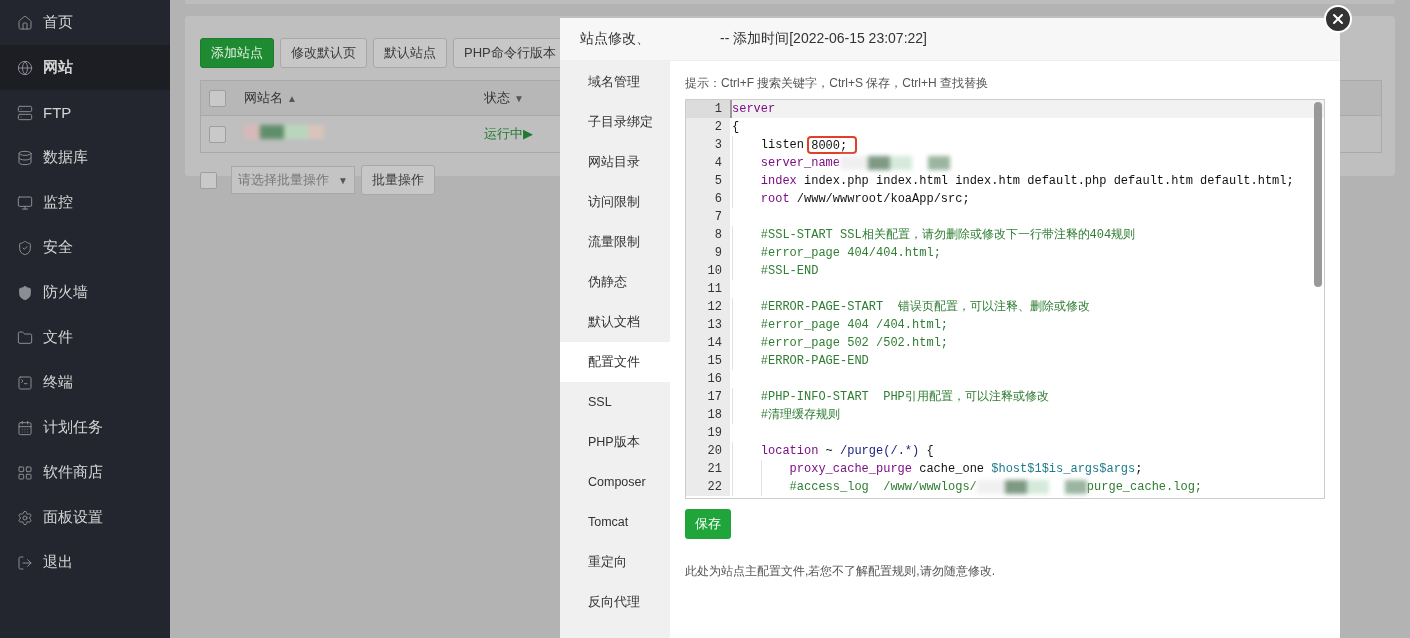 This screenshot has width=1410, height=638. Describe the element at coordinates (1063, 469) in the screenshot. I see `code-text: $host$1$is_args$args` at that location.